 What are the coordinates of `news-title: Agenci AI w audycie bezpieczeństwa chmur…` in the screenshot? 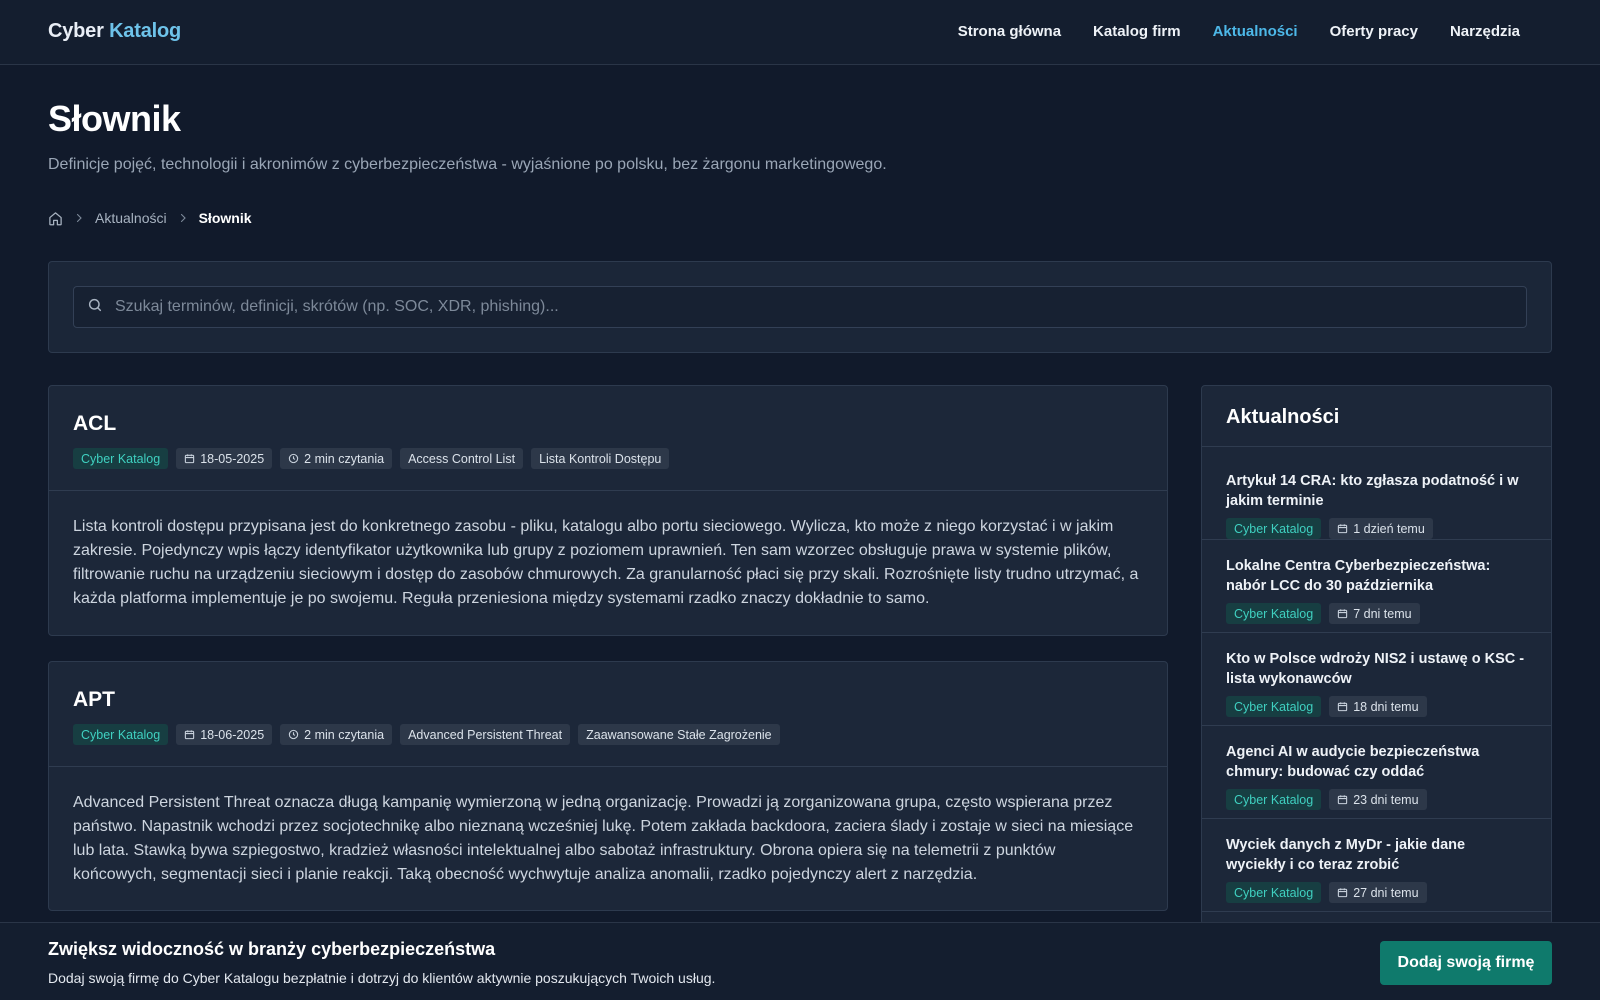 It's located at (1376, 762).